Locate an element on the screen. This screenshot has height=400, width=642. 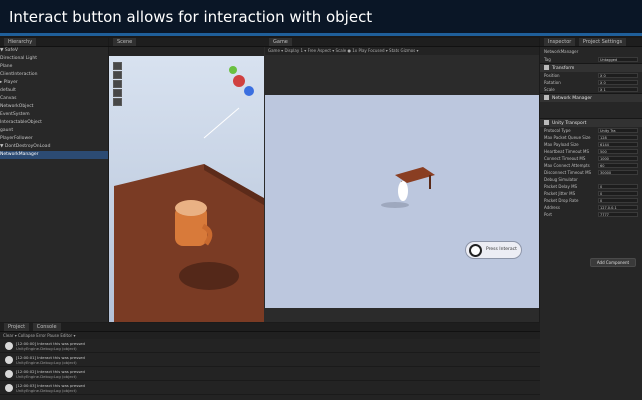
move-tool is located at coordinates (117, 75).